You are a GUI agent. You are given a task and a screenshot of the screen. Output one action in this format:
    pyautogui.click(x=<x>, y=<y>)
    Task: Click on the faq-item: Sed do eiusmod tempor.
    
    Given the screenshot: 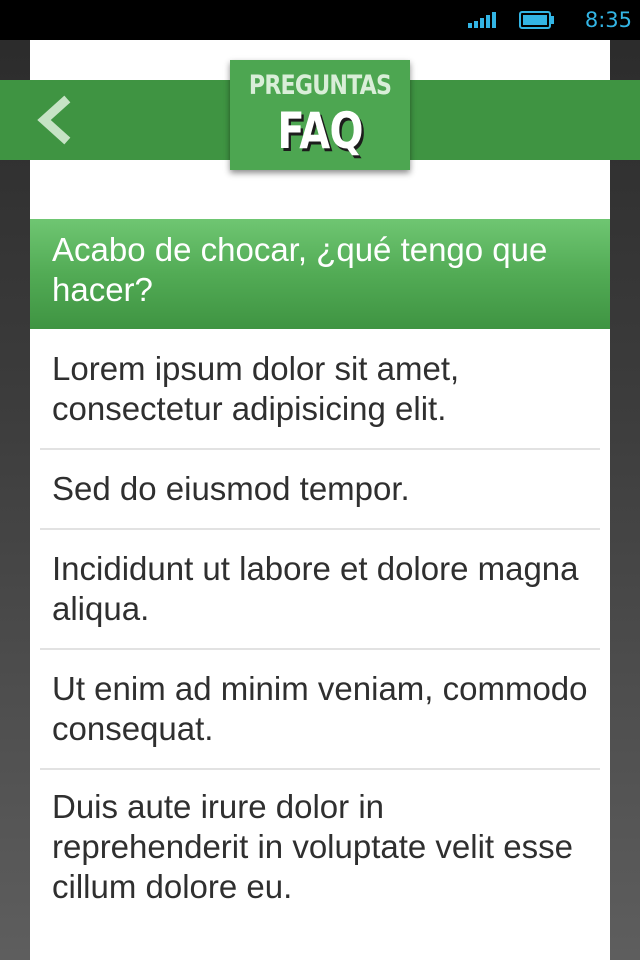 What is the action you would take?
    pyautogui.click(x=320, y=490)
    